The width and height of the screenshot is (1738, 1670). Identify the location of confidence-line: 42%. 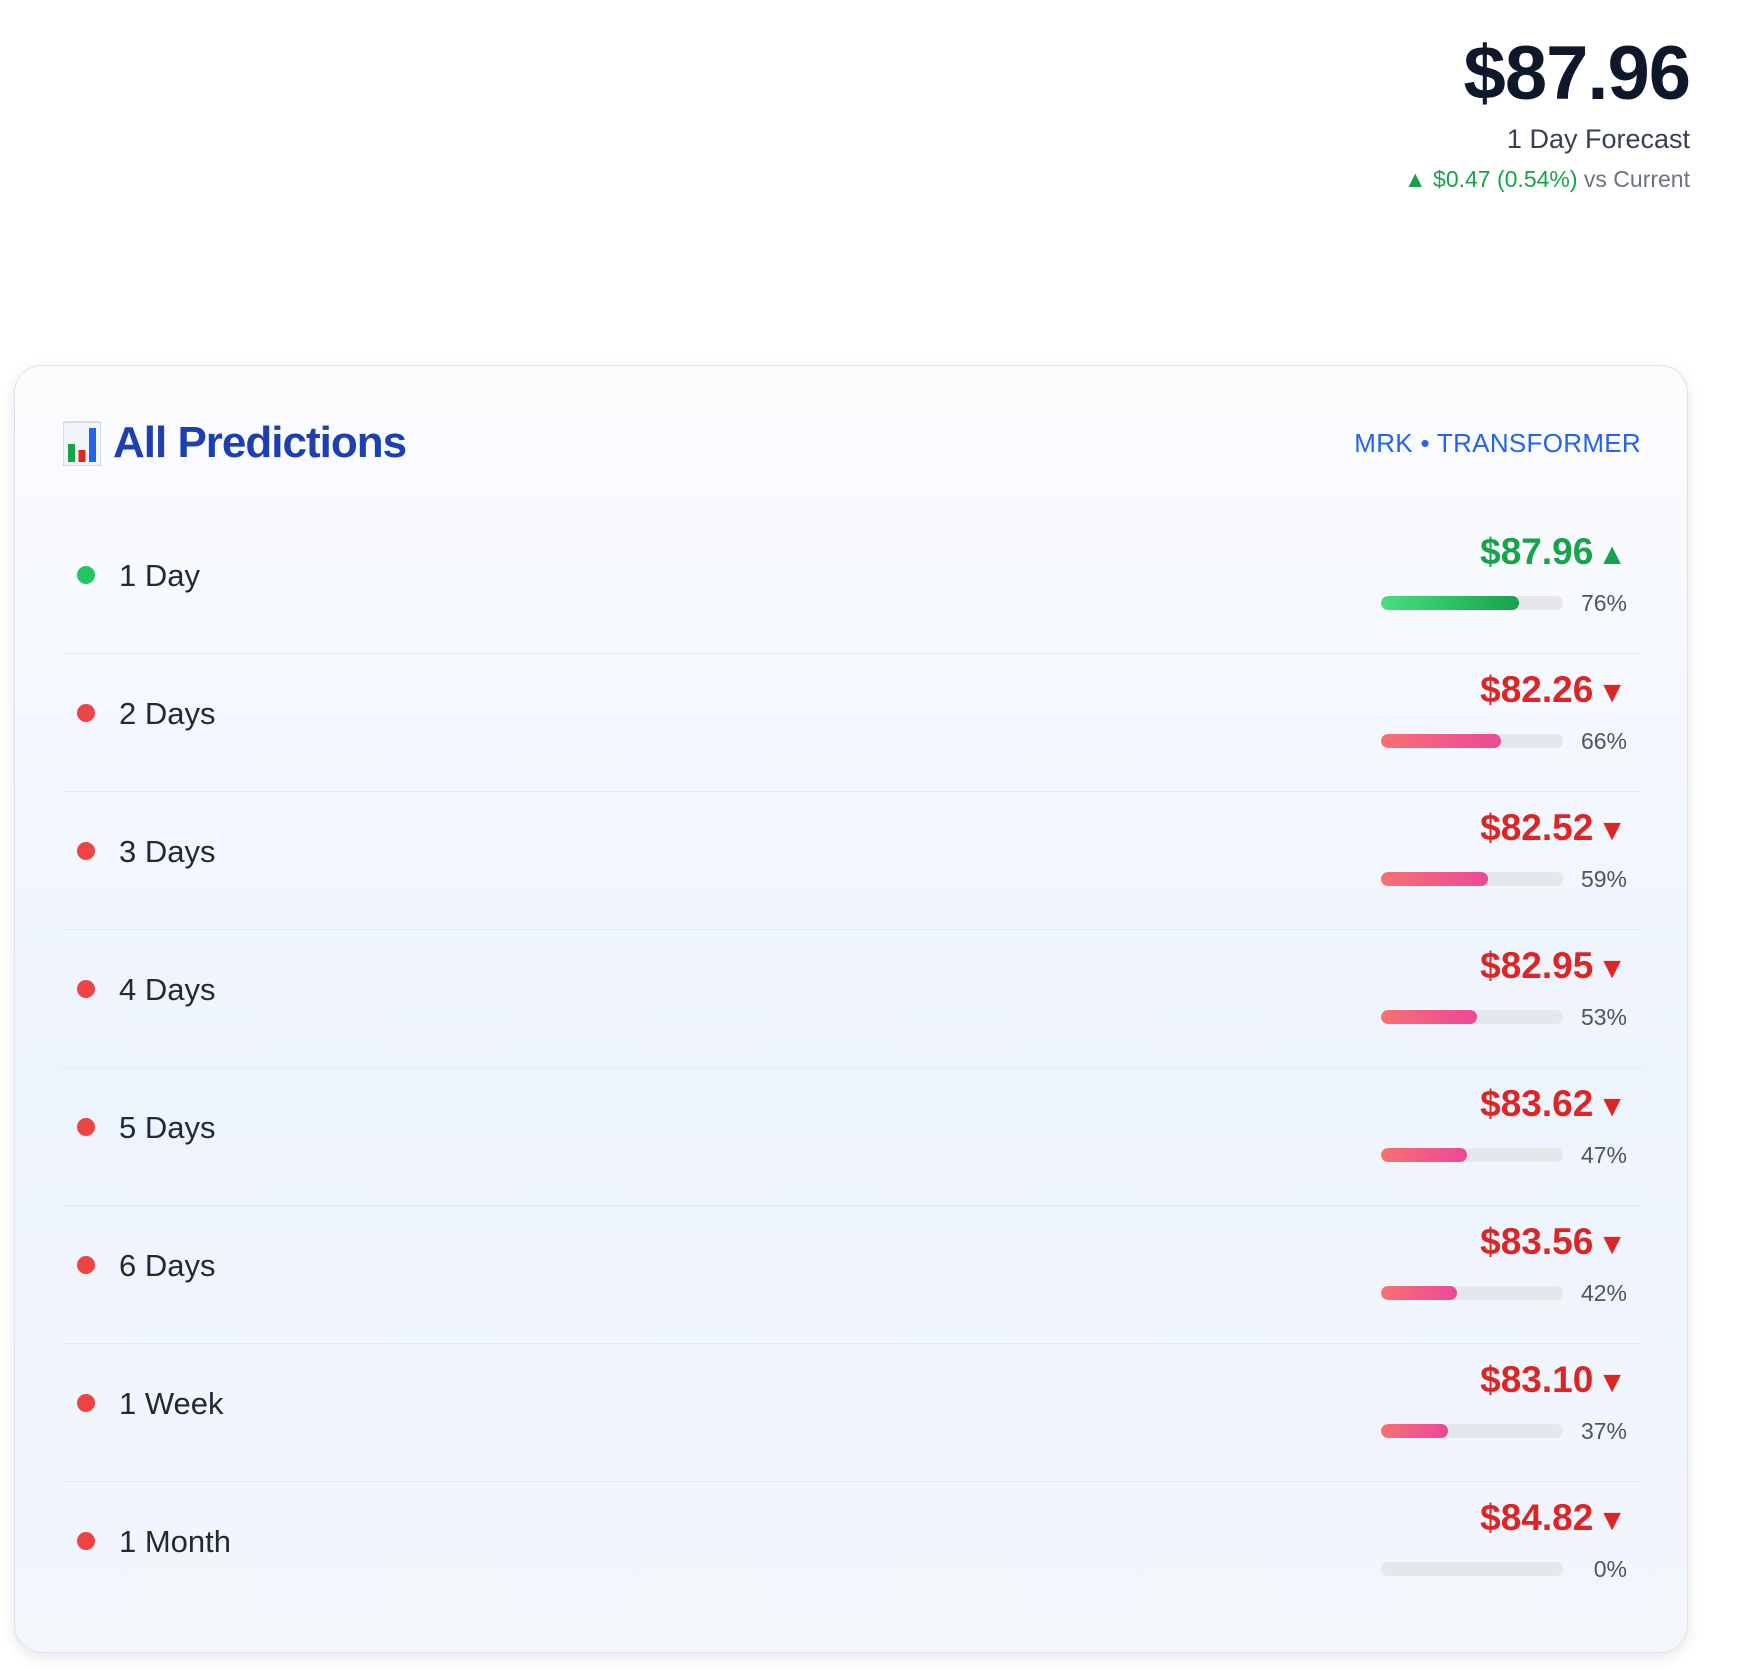
(1477, 1293).